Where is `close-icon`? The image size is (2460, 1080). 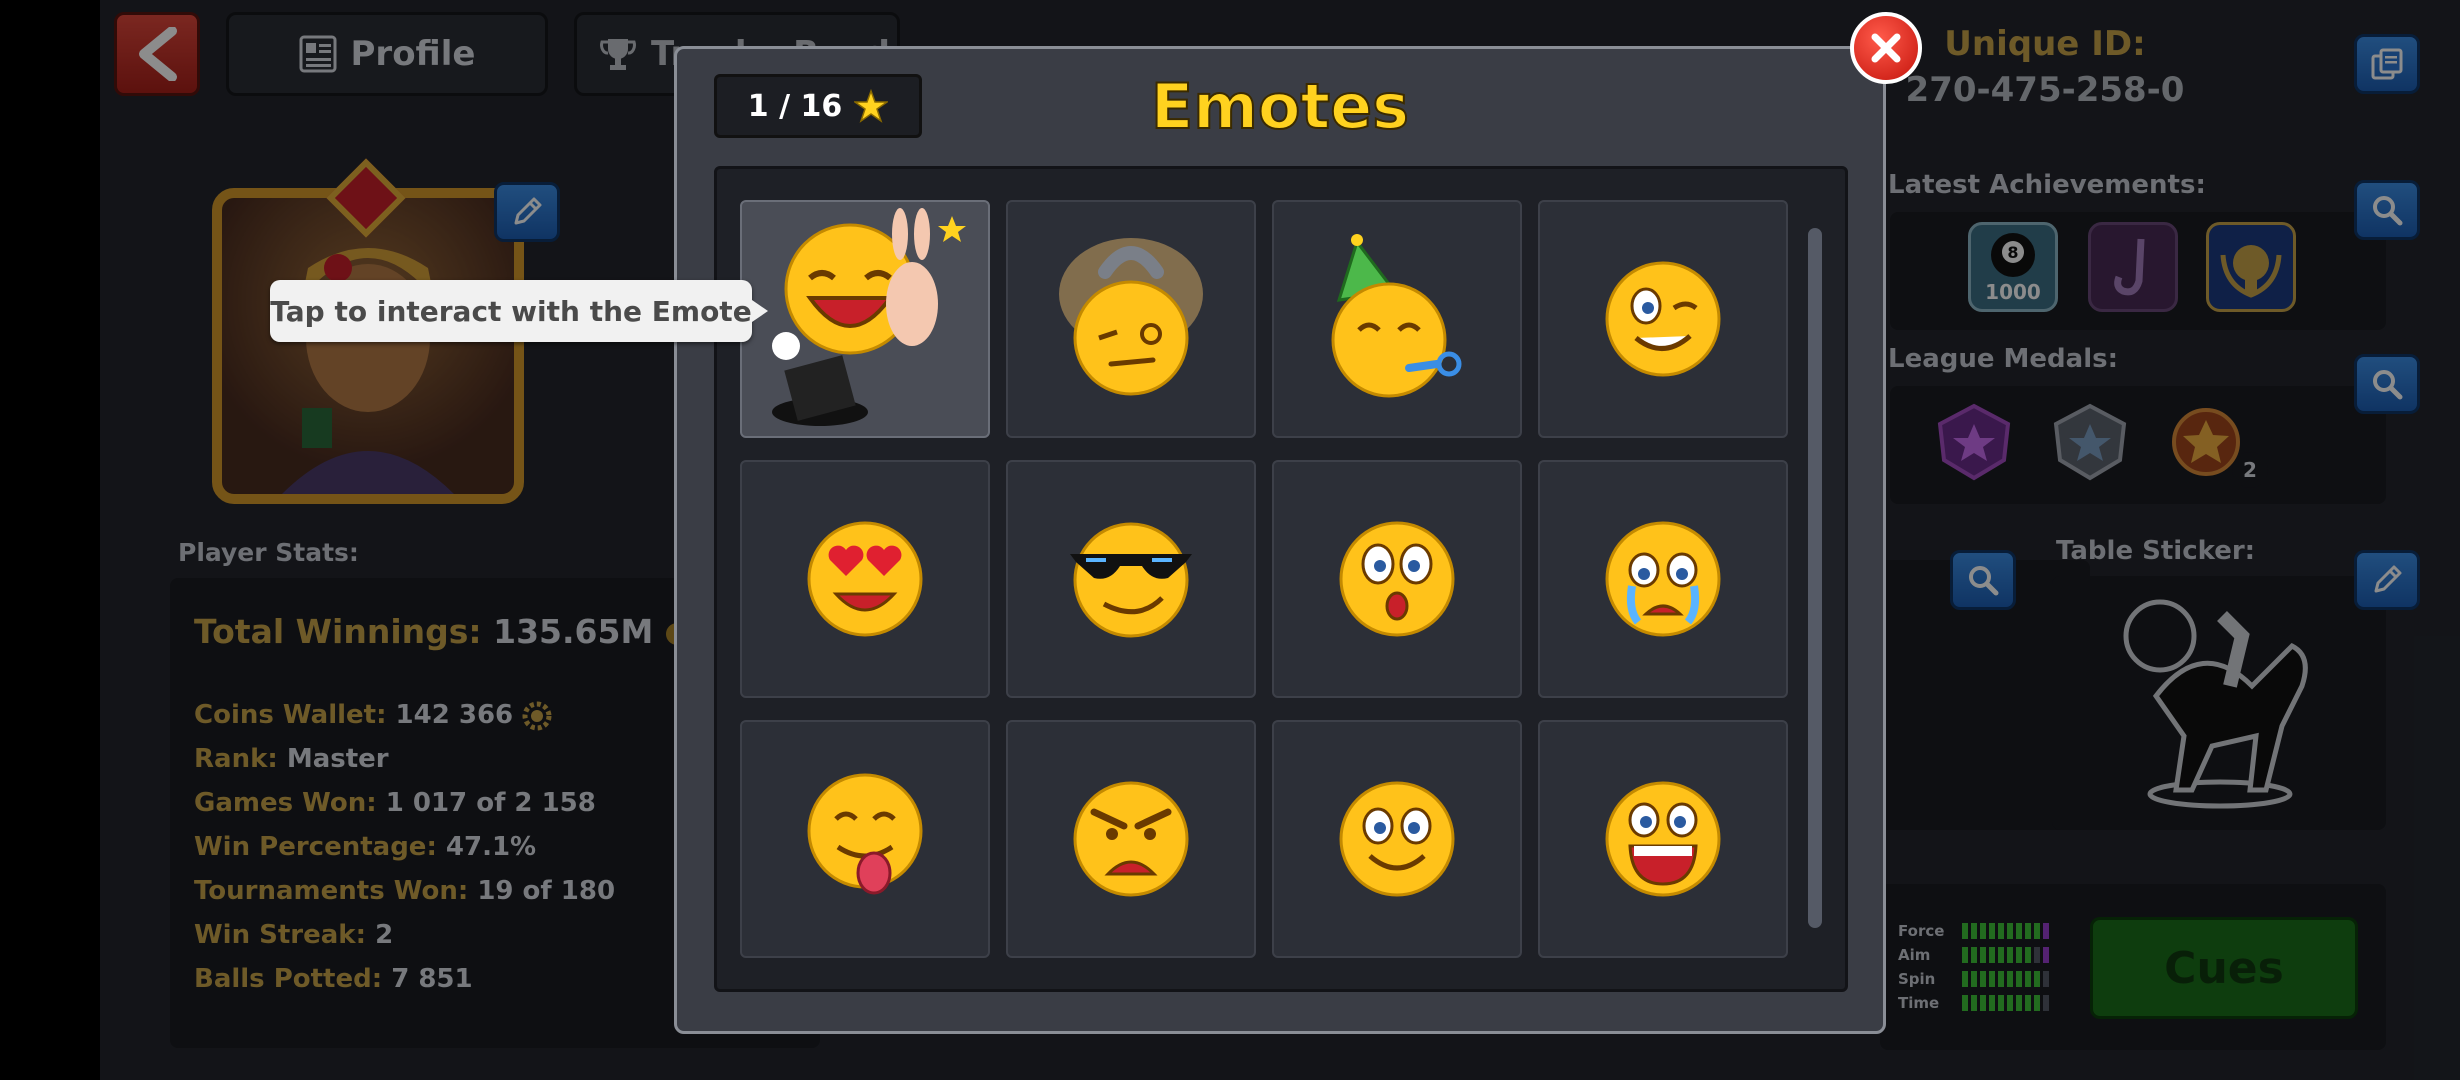
close-icon is located at coordinates (1886, 48).